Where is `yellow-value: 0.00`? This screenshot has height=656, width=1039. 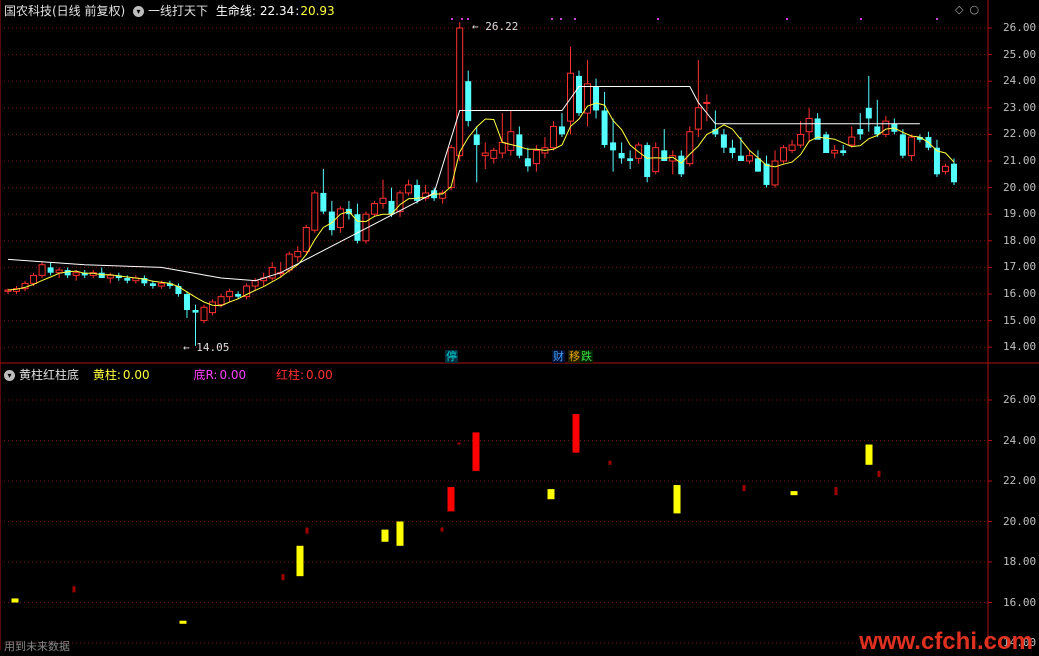 yellow-value: 0.00 is located at coordinates (136, 375).